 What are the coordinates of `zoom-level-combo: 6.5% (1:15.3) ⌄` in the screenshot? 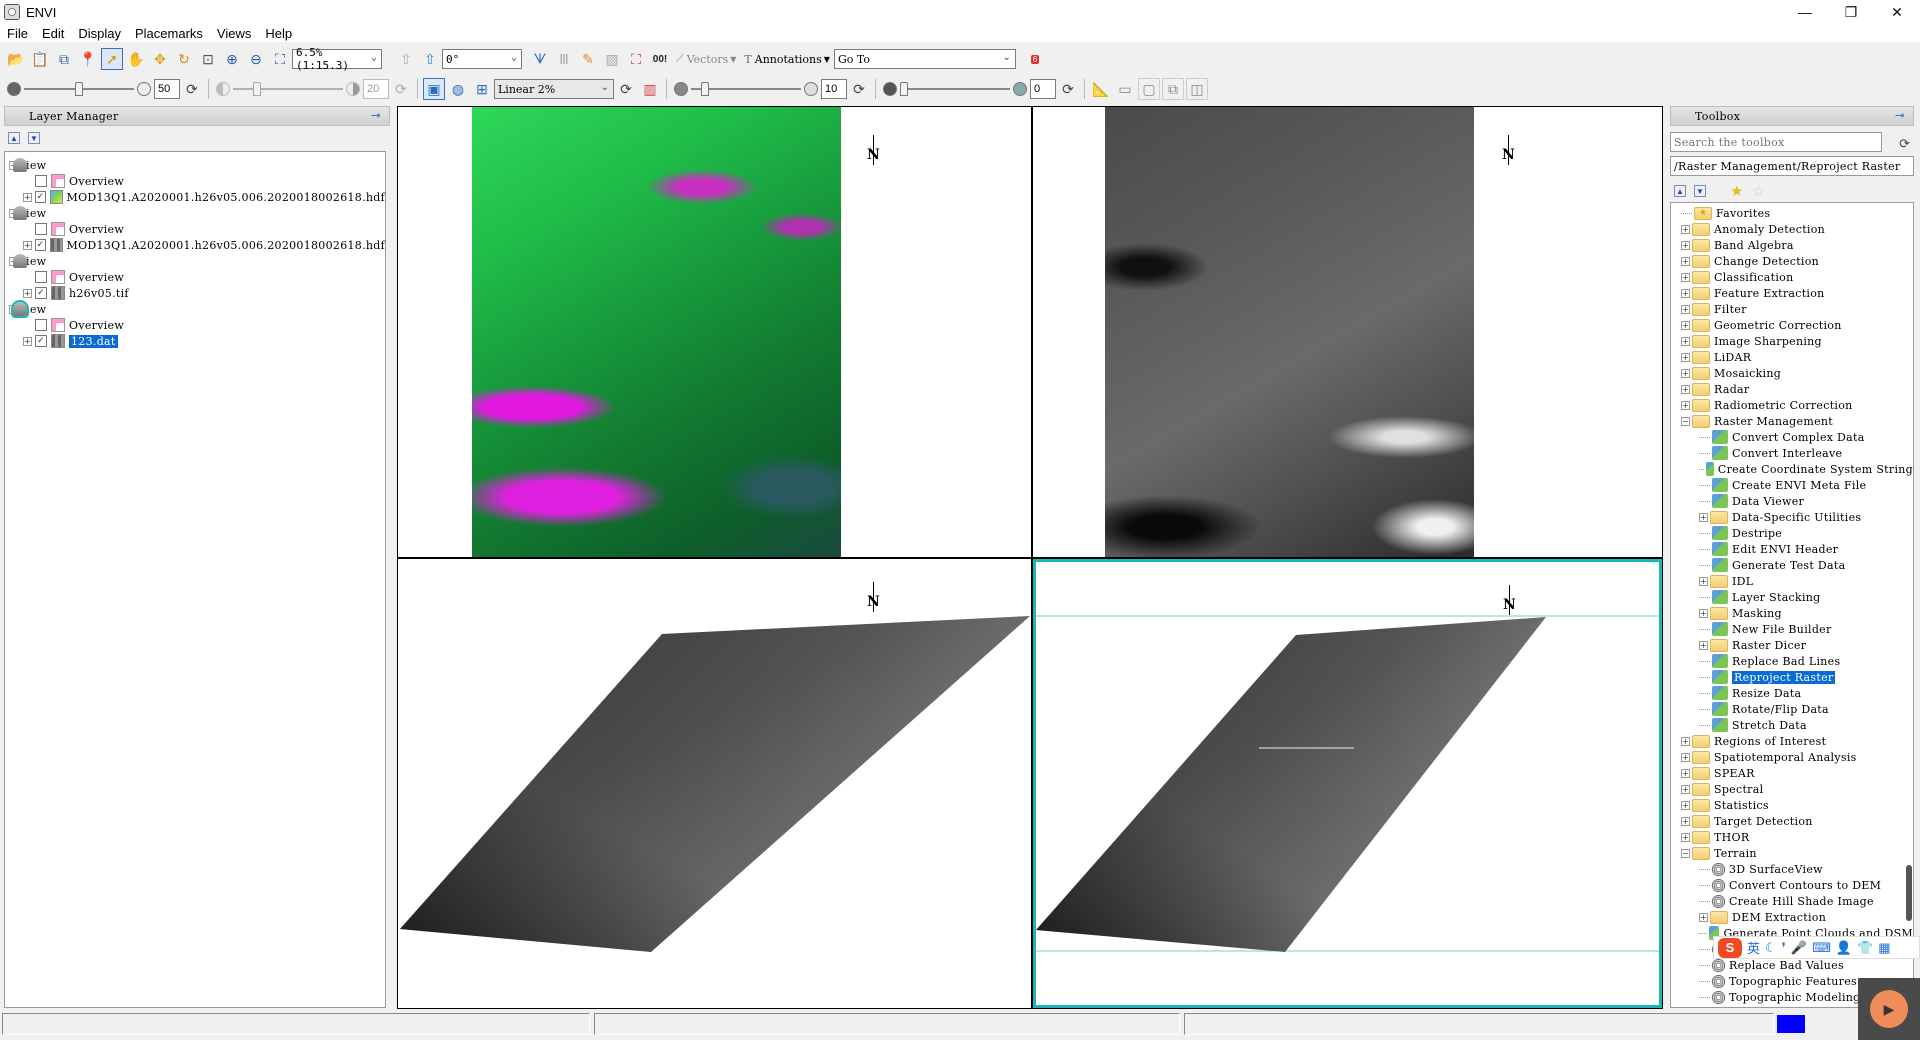 It's located at (337, 59).